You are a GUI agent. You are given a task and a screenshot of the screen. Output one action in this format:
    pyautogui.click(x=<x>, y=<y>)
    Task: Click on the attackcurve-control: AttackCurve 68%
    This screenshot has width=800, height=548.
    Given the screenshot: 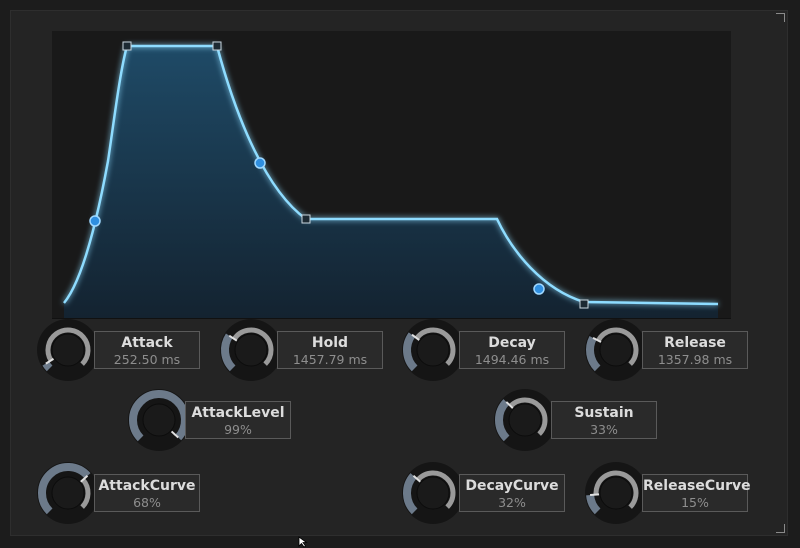 What is the action you would take?
    pyautogui.click(x=121, y=496)
    